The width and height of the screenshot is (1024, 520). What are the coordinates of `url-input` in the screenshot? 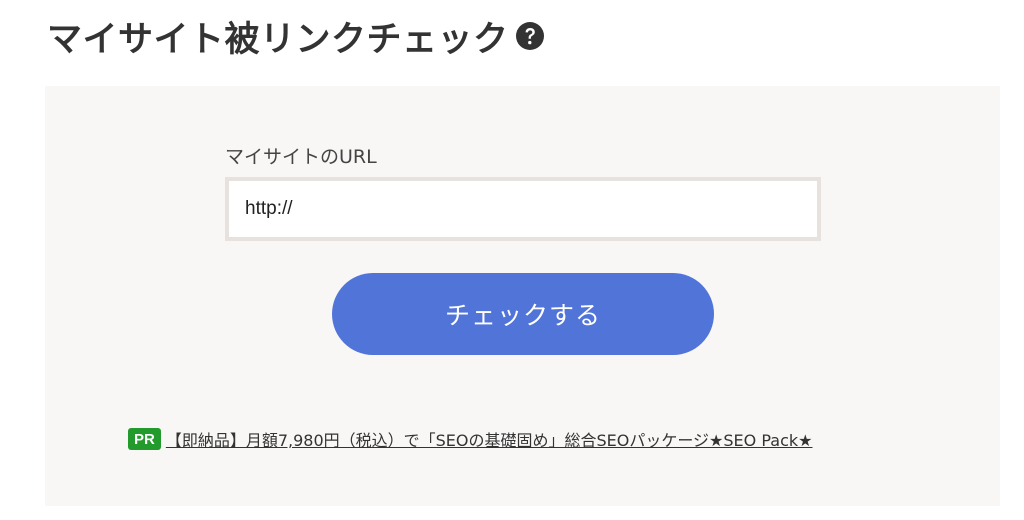 It's located at (523, 209).